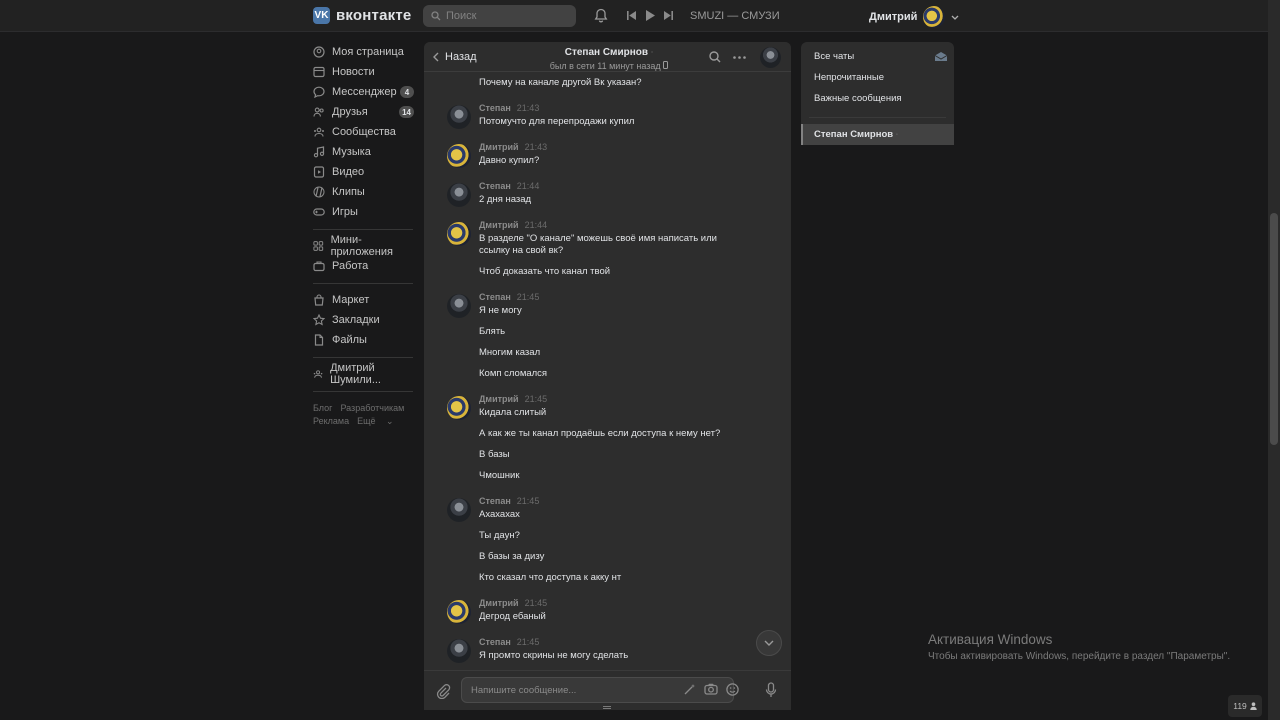  Describe the element at coordinates (372, 408) in the screenshot. I see `footer-link-developers: Разработчикам` at that location.